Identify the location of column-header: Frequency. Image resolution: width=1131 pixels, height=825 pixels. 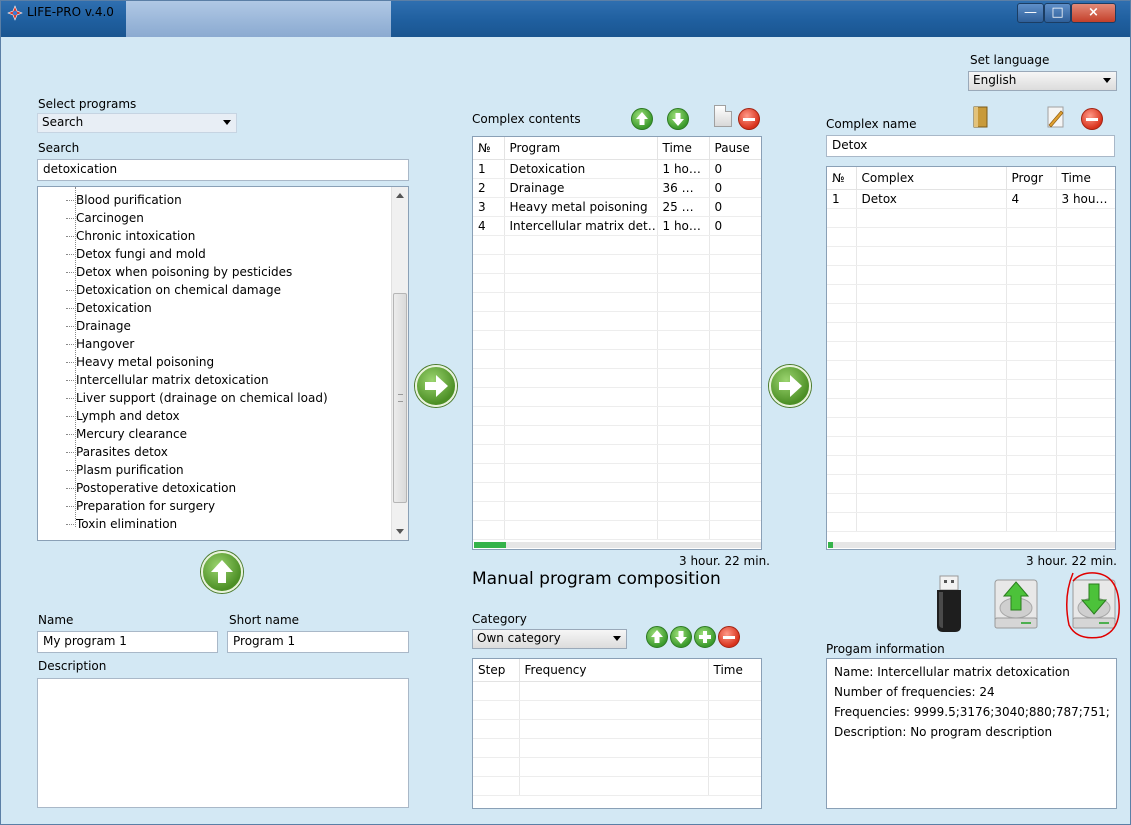
(614, 670).